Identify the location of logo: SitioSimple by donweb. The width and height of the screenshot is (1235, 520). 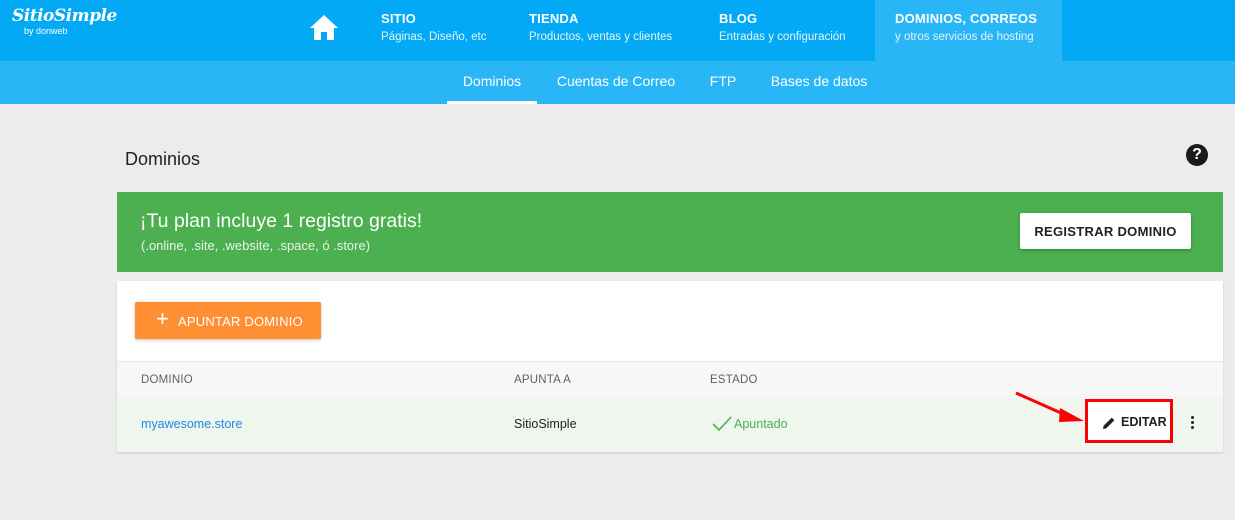
(64, 21).